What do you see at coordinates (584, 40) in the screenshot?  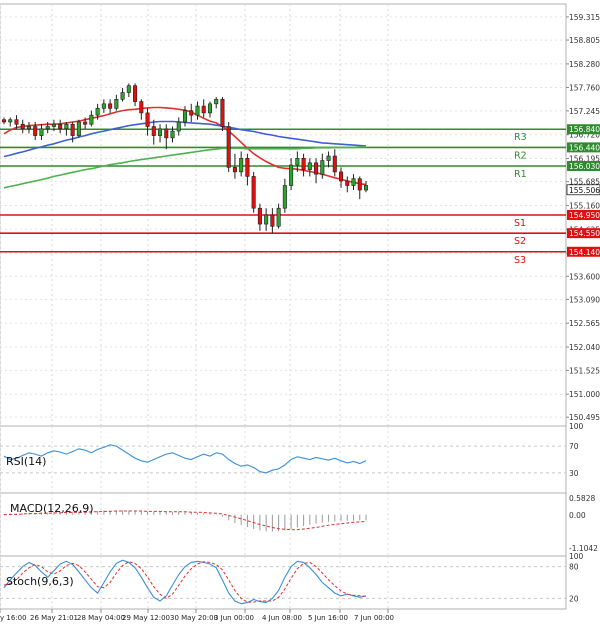 I see `price-tick-label: 158.805` at bounding box center [584, 40].